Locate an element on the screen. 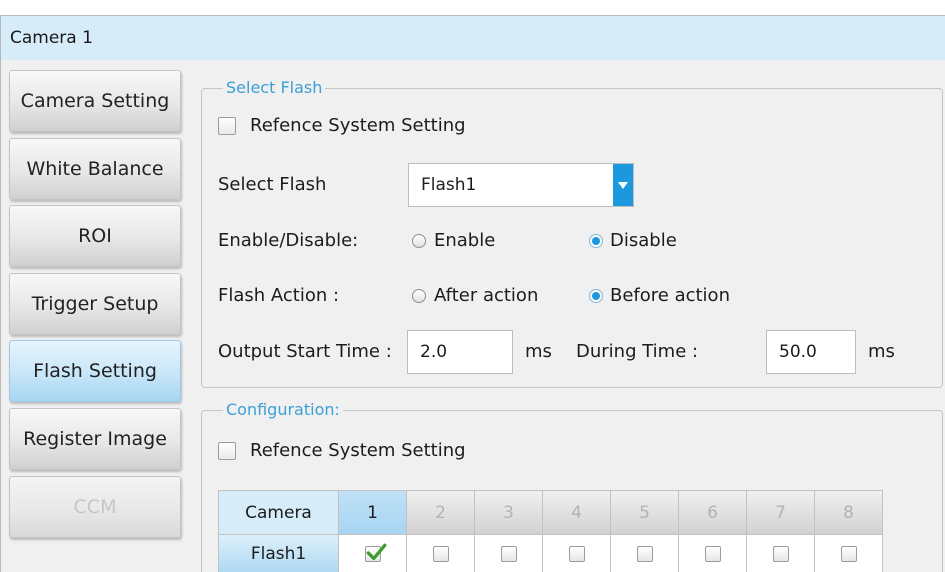 This screenshot has width=945, height=572. enable-radio is located at coordinates (419, 241).